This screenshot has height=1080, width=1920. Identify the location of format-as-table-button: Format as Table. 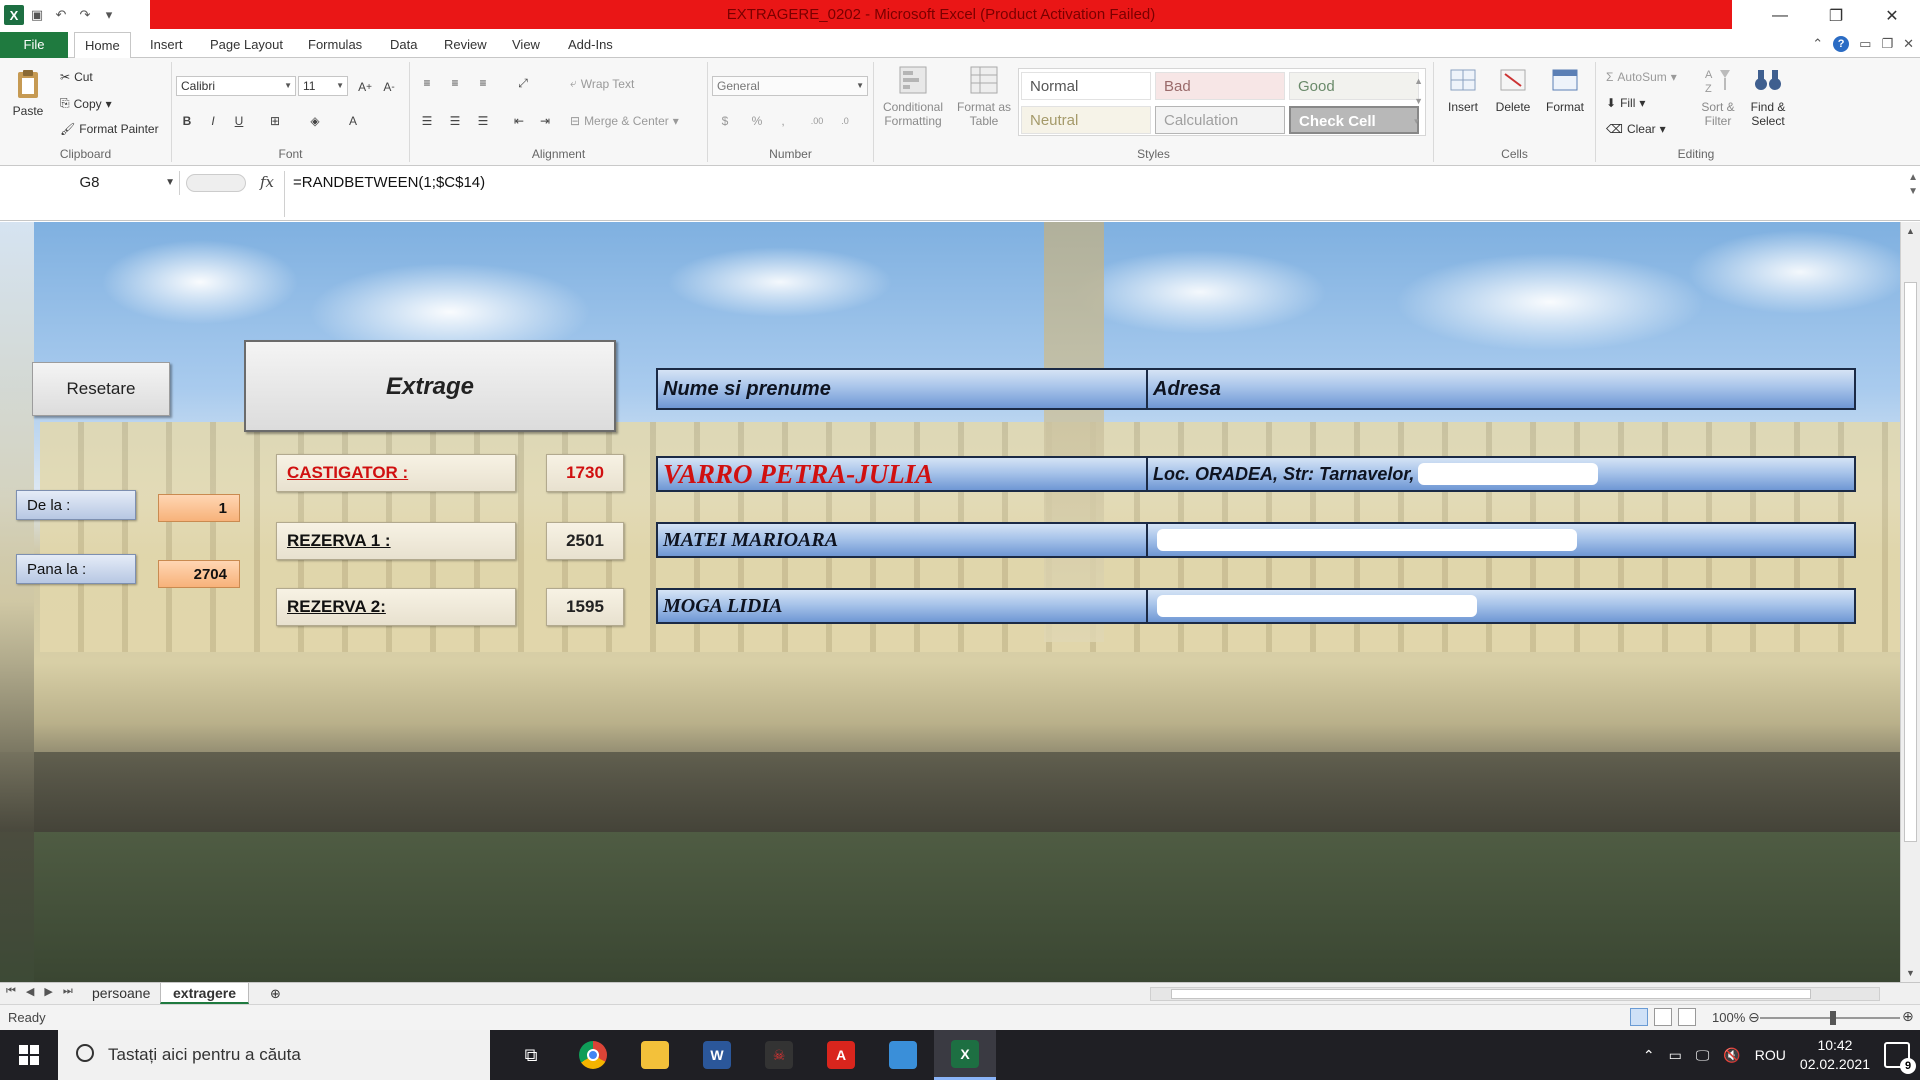
(984, 96).